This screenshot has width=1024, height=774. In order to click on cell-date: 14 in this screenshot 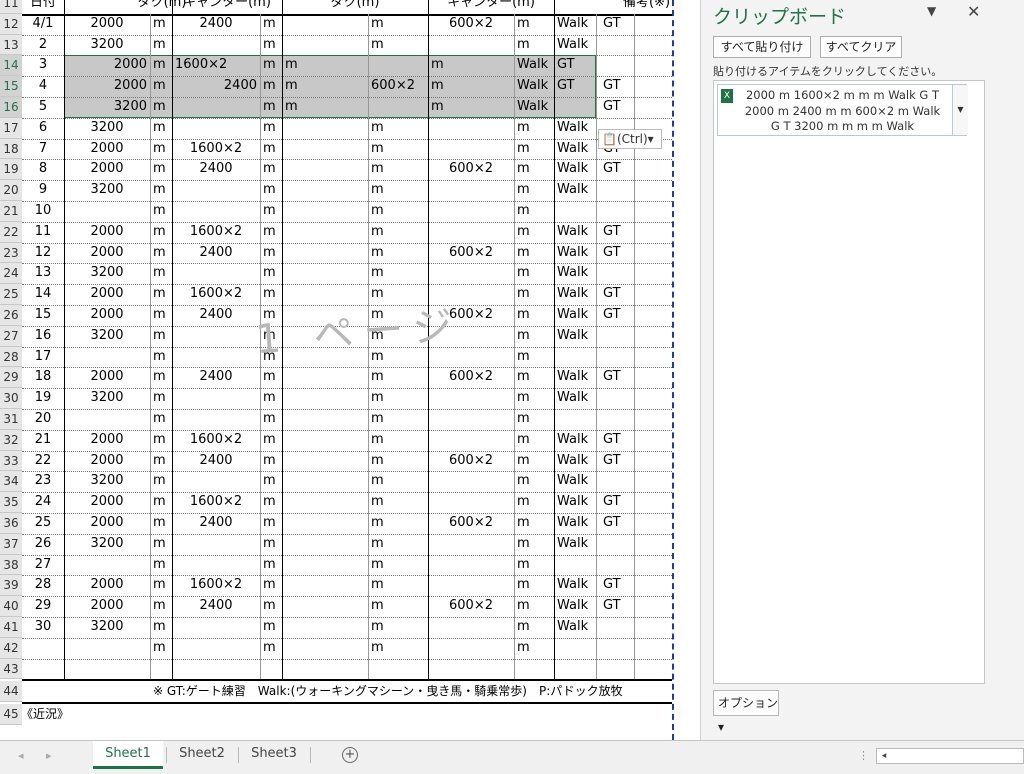, I will do `click(43, 294)`.